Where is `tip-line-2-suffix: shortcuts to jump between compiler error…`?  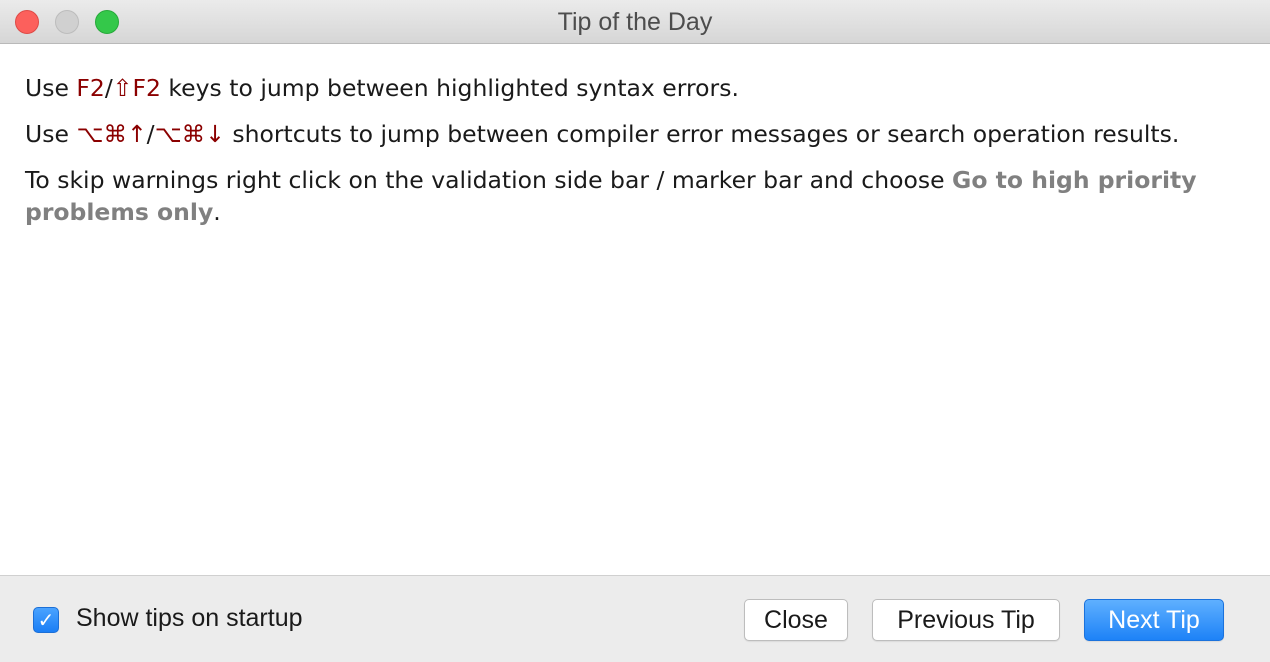 tip-line-2-suffix: shortcuts to jump between compiler error… is located at coordinates (702, 134).